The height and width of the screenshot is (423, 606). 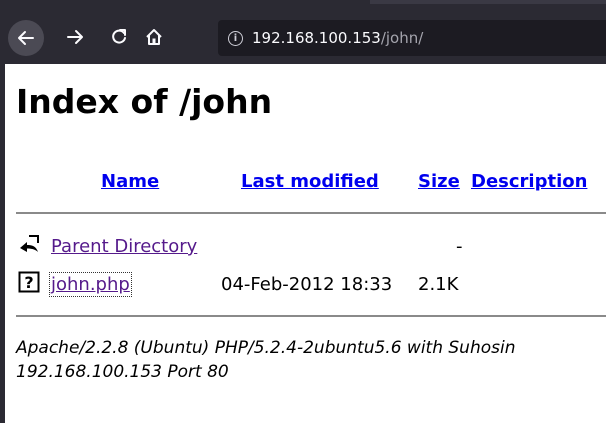 I want to click on column-last-modified-link: Last modified, so click(x=310, y=181).